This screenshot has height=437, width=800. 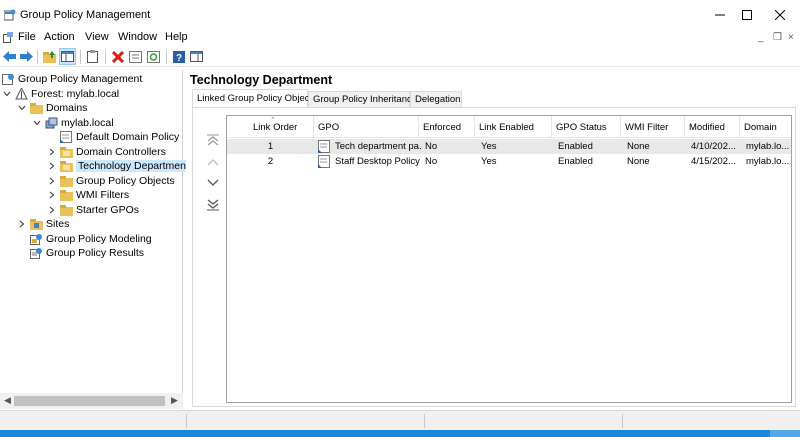 What do you see at coordinates (119, 136) in the screenshot?
I see `tree-item-default-domain-policy: Default Domain Policy` at bounding box center [119, 136].